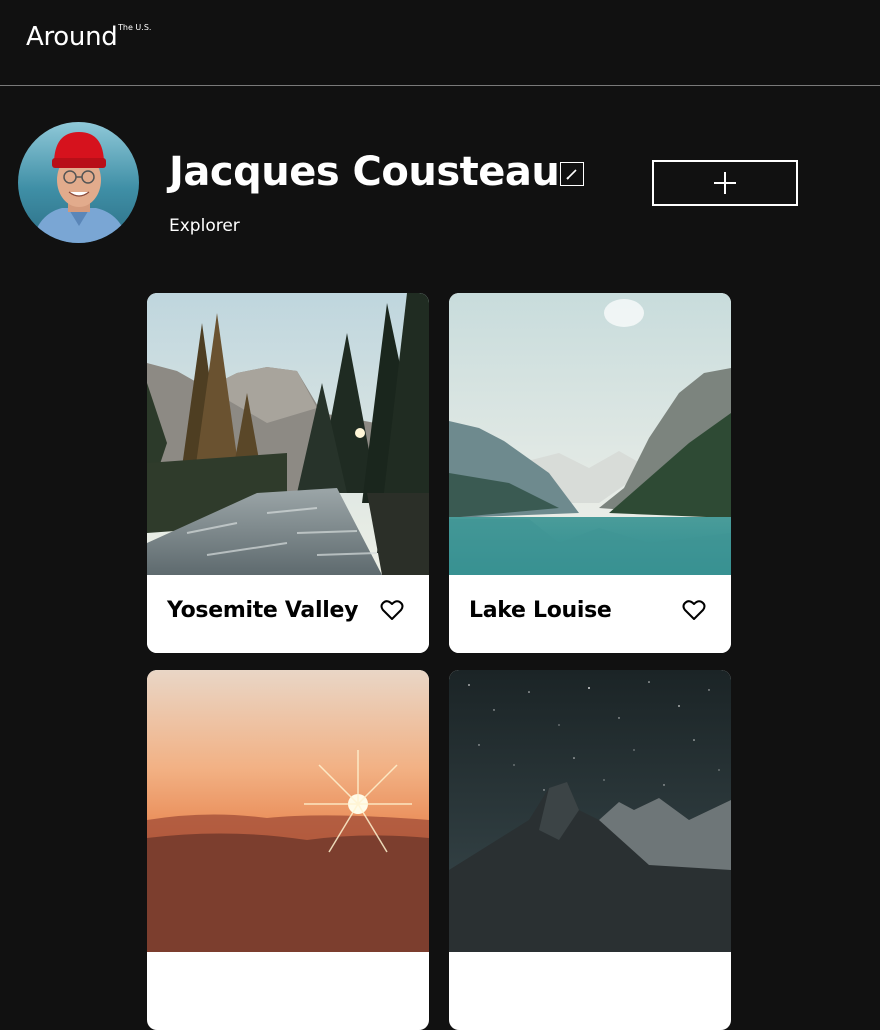 The width and height of the screenshot is (880, 1030). I want to click on profile-job: Explorer, so click(204, 226).